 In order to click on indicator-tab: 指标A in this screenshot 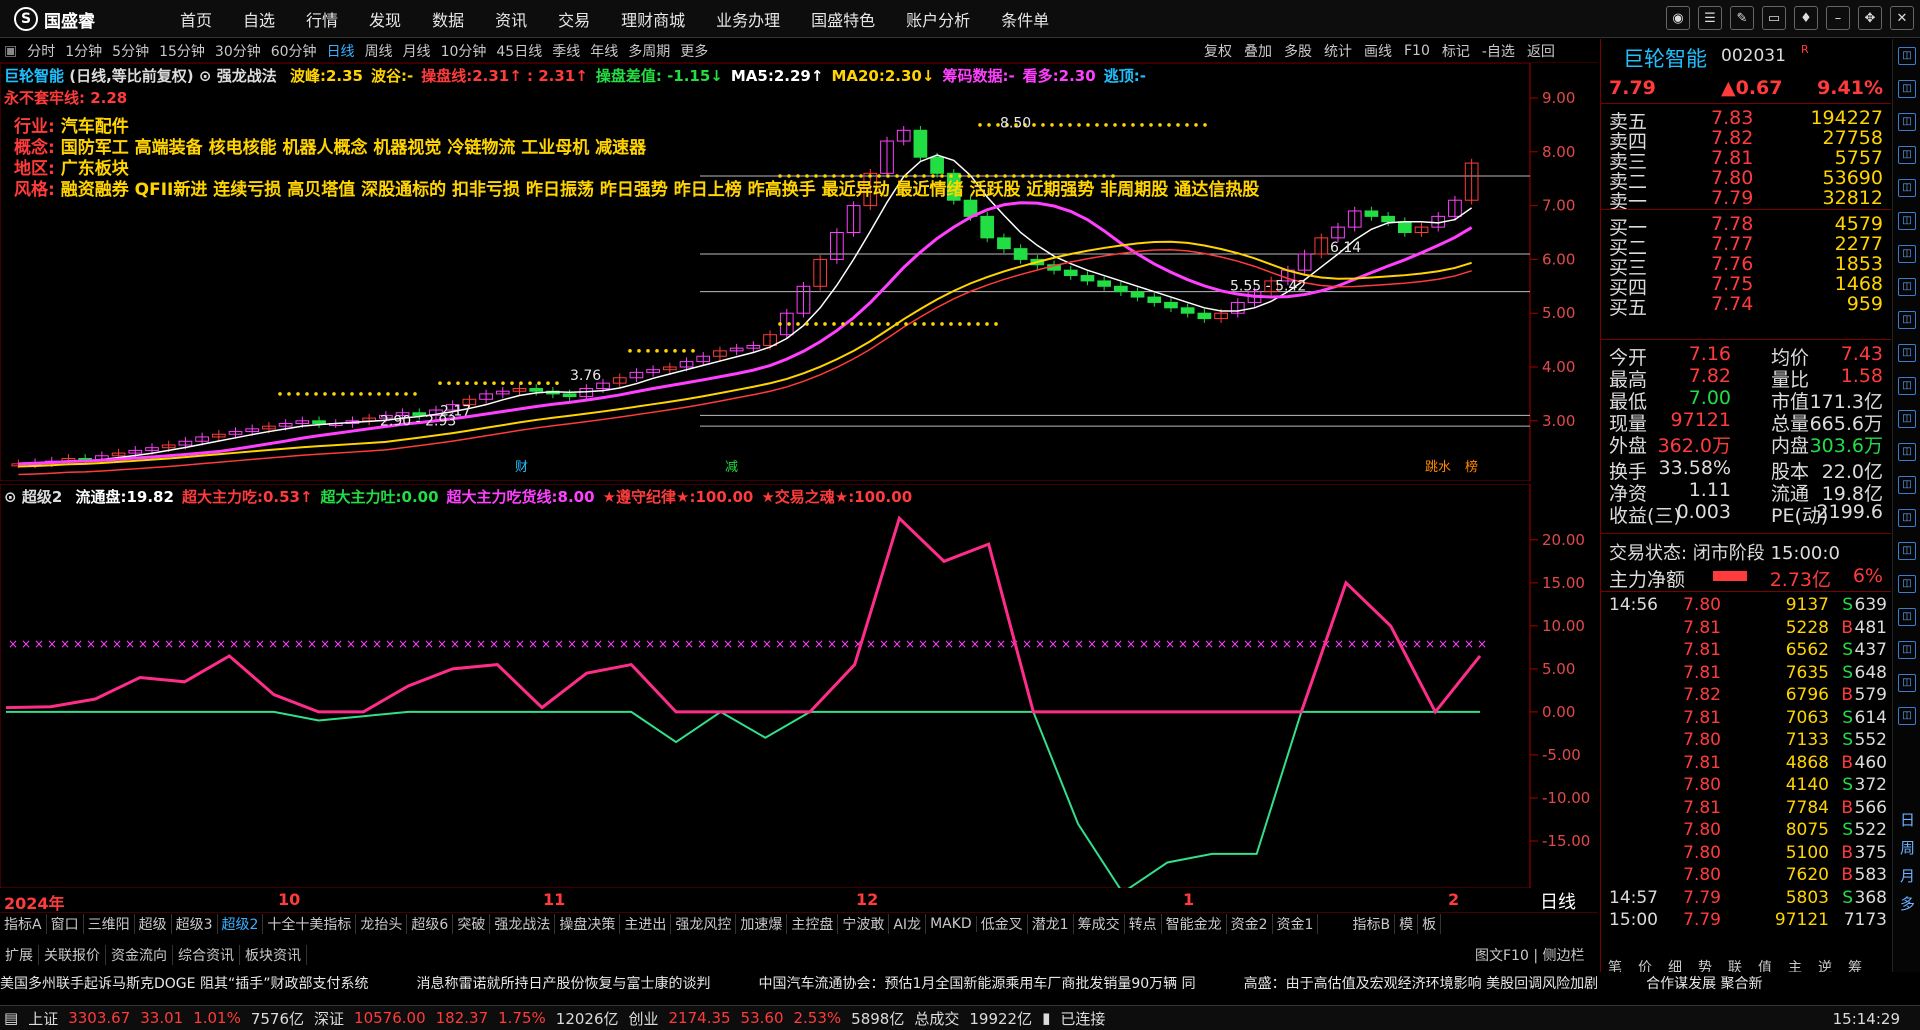, I will do `click(23, 923)`.